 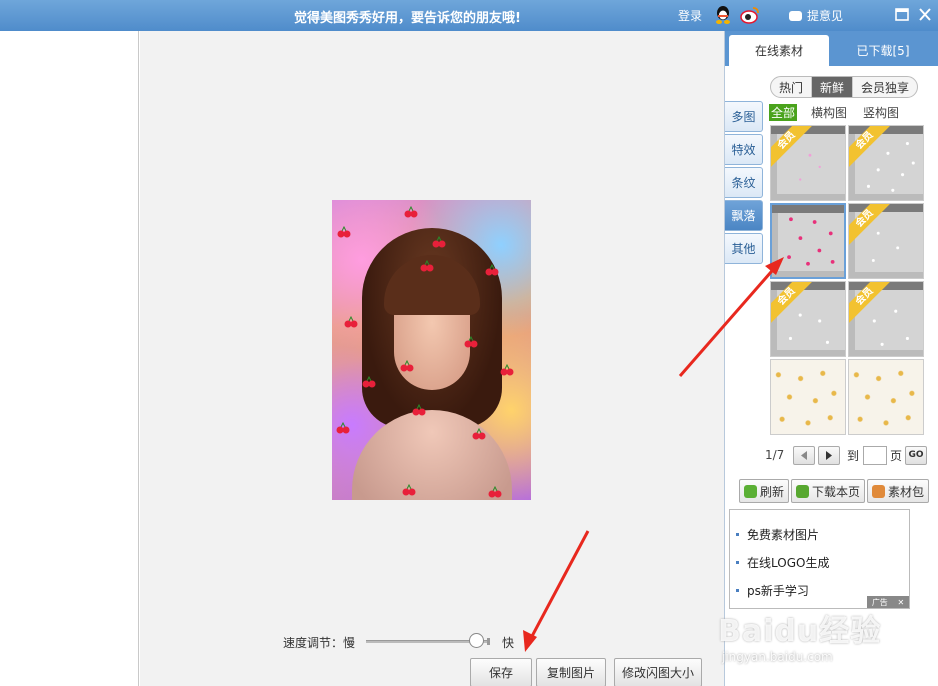 I want to click on share-banner: 觉得美图秀秀好用，要告诉您的朋友哦!, so click(x=407, y=18).